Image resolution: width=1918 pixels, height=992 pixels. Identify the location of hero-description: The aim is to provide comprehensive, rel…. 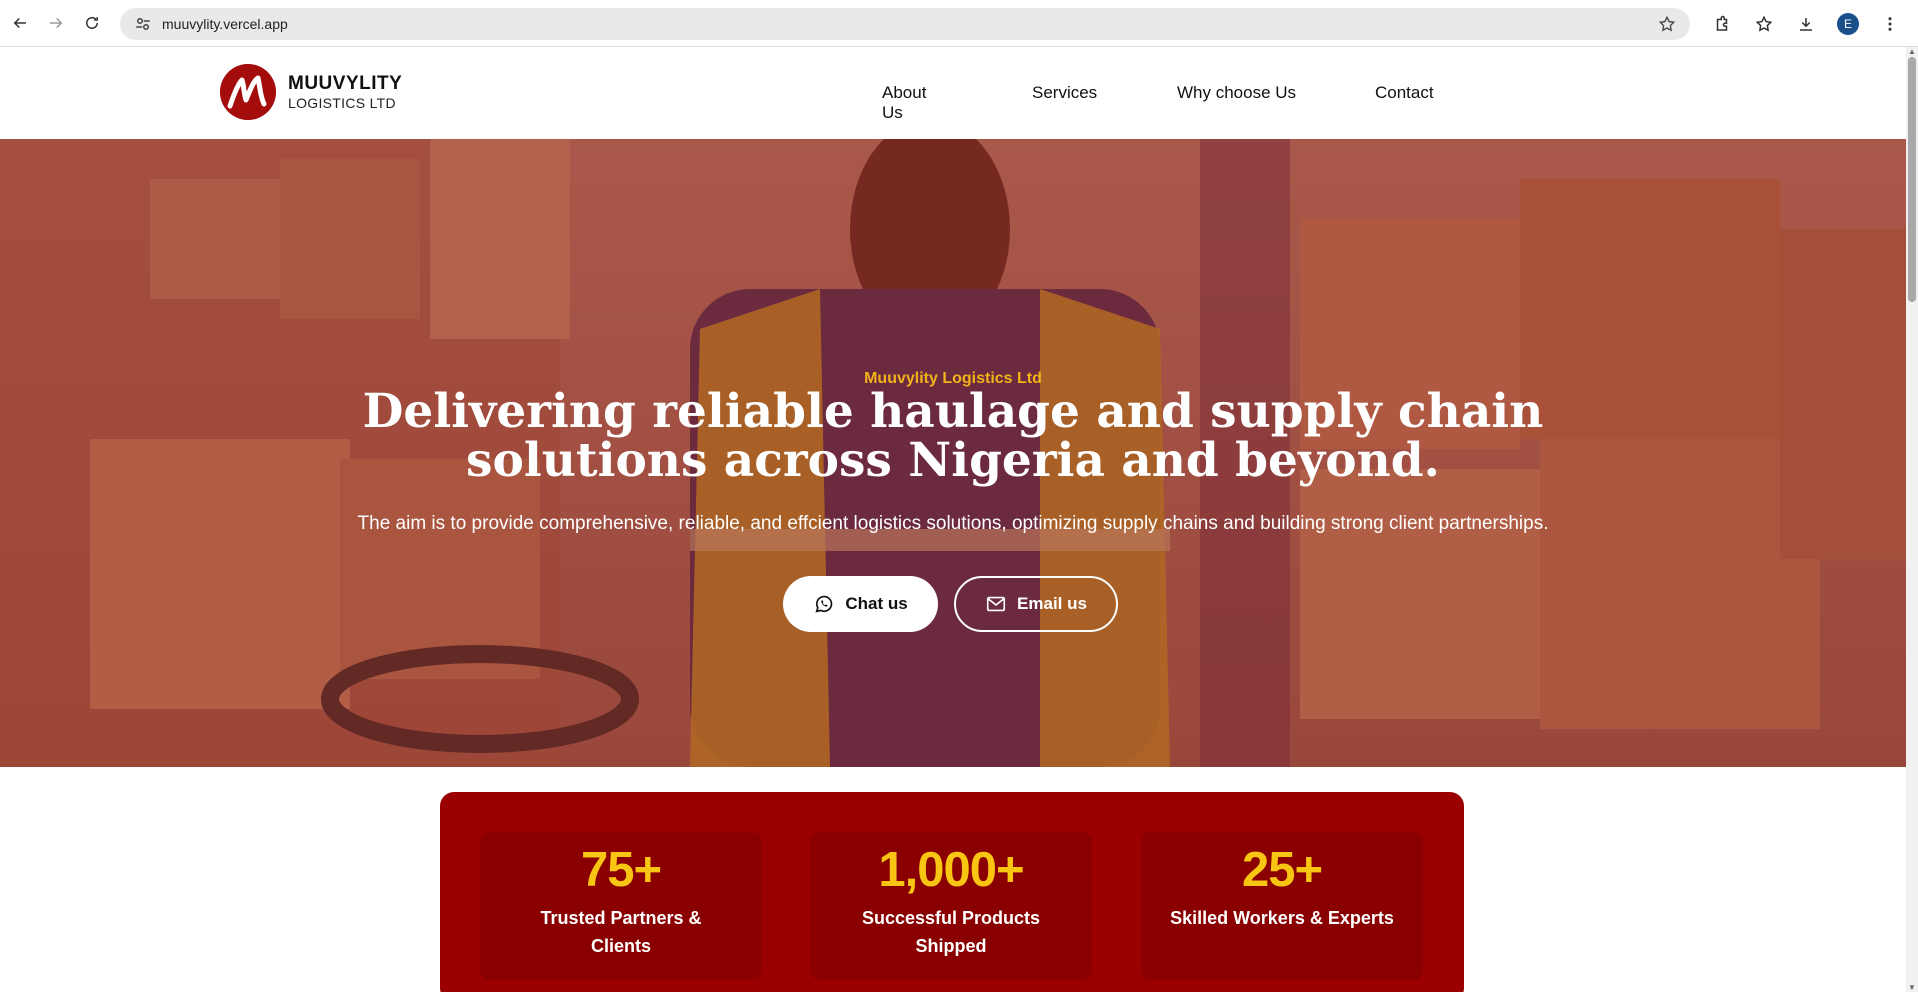
(953, 523).